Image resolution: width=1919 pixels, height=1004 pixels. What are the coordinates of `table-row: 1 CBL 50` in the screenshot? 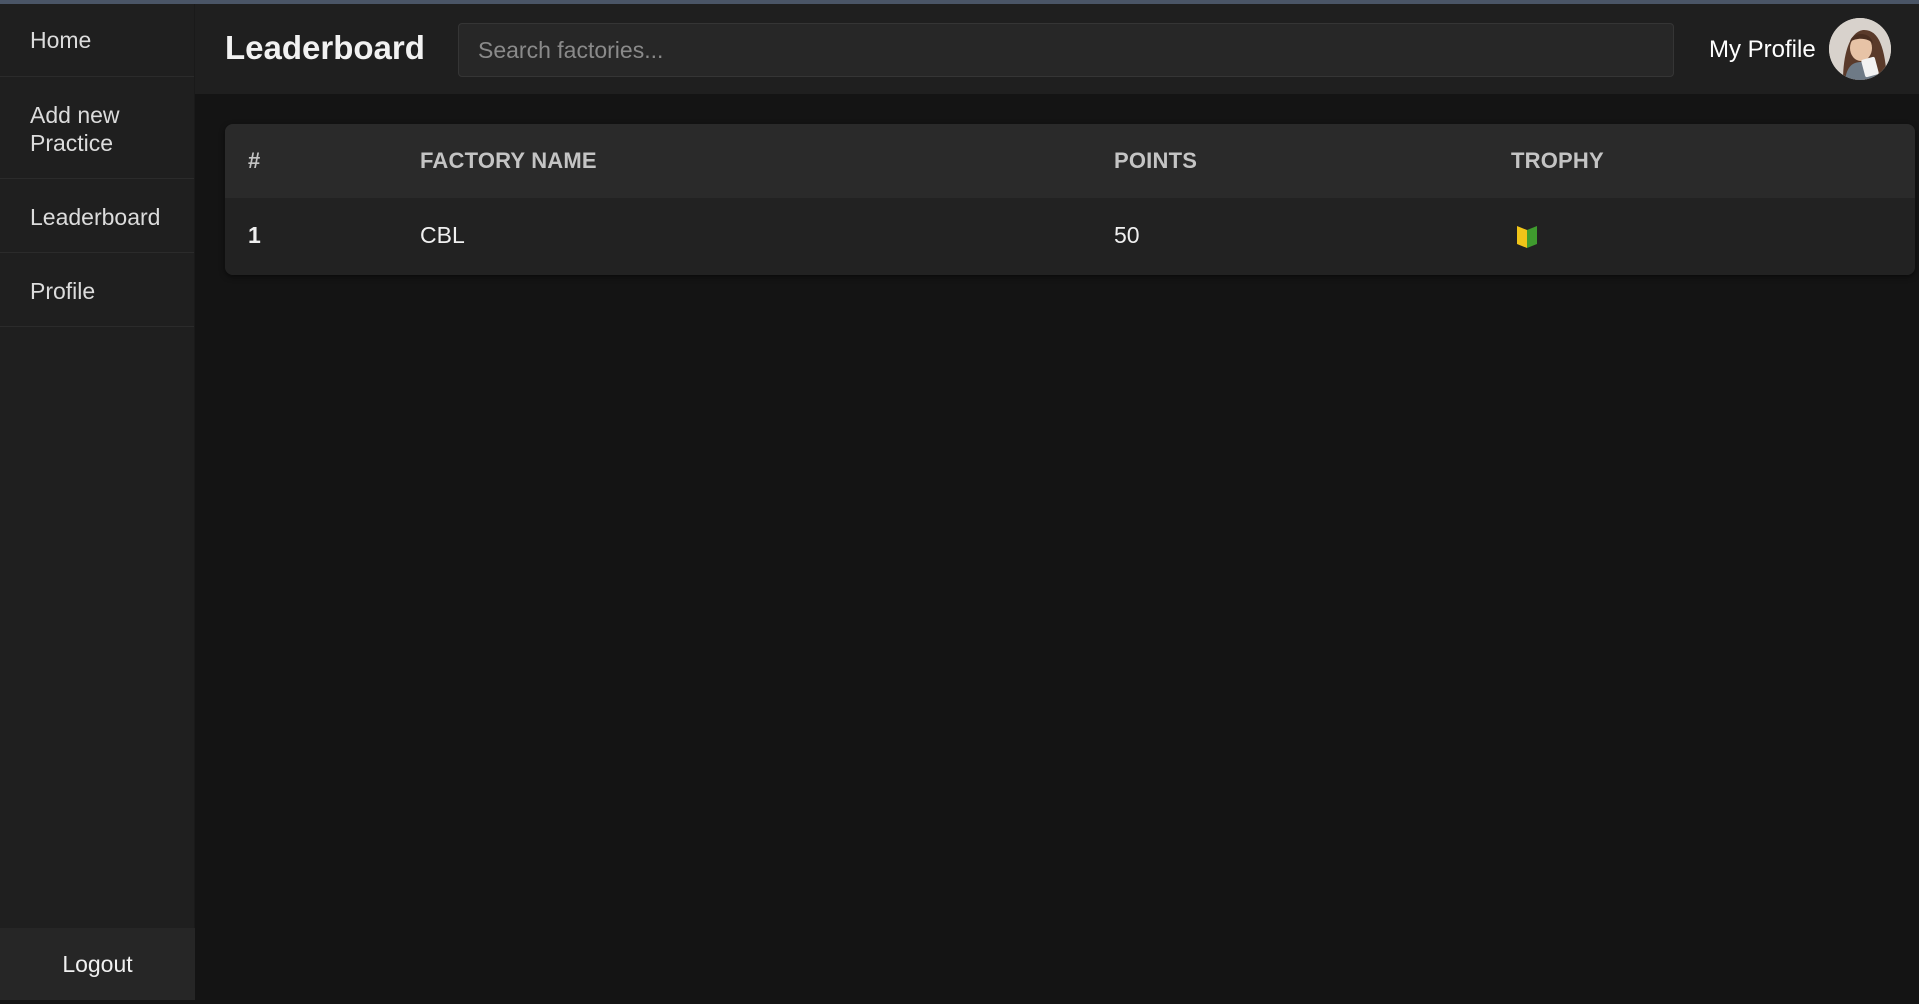 It's located at (1070, 236).